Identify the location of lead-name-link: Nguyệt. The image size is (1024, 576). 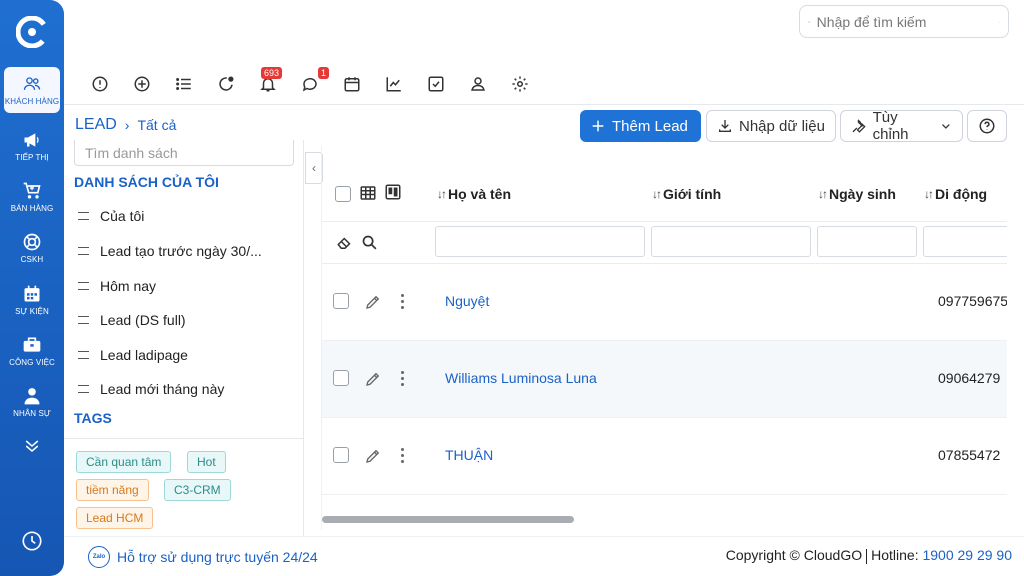
(467, 301).